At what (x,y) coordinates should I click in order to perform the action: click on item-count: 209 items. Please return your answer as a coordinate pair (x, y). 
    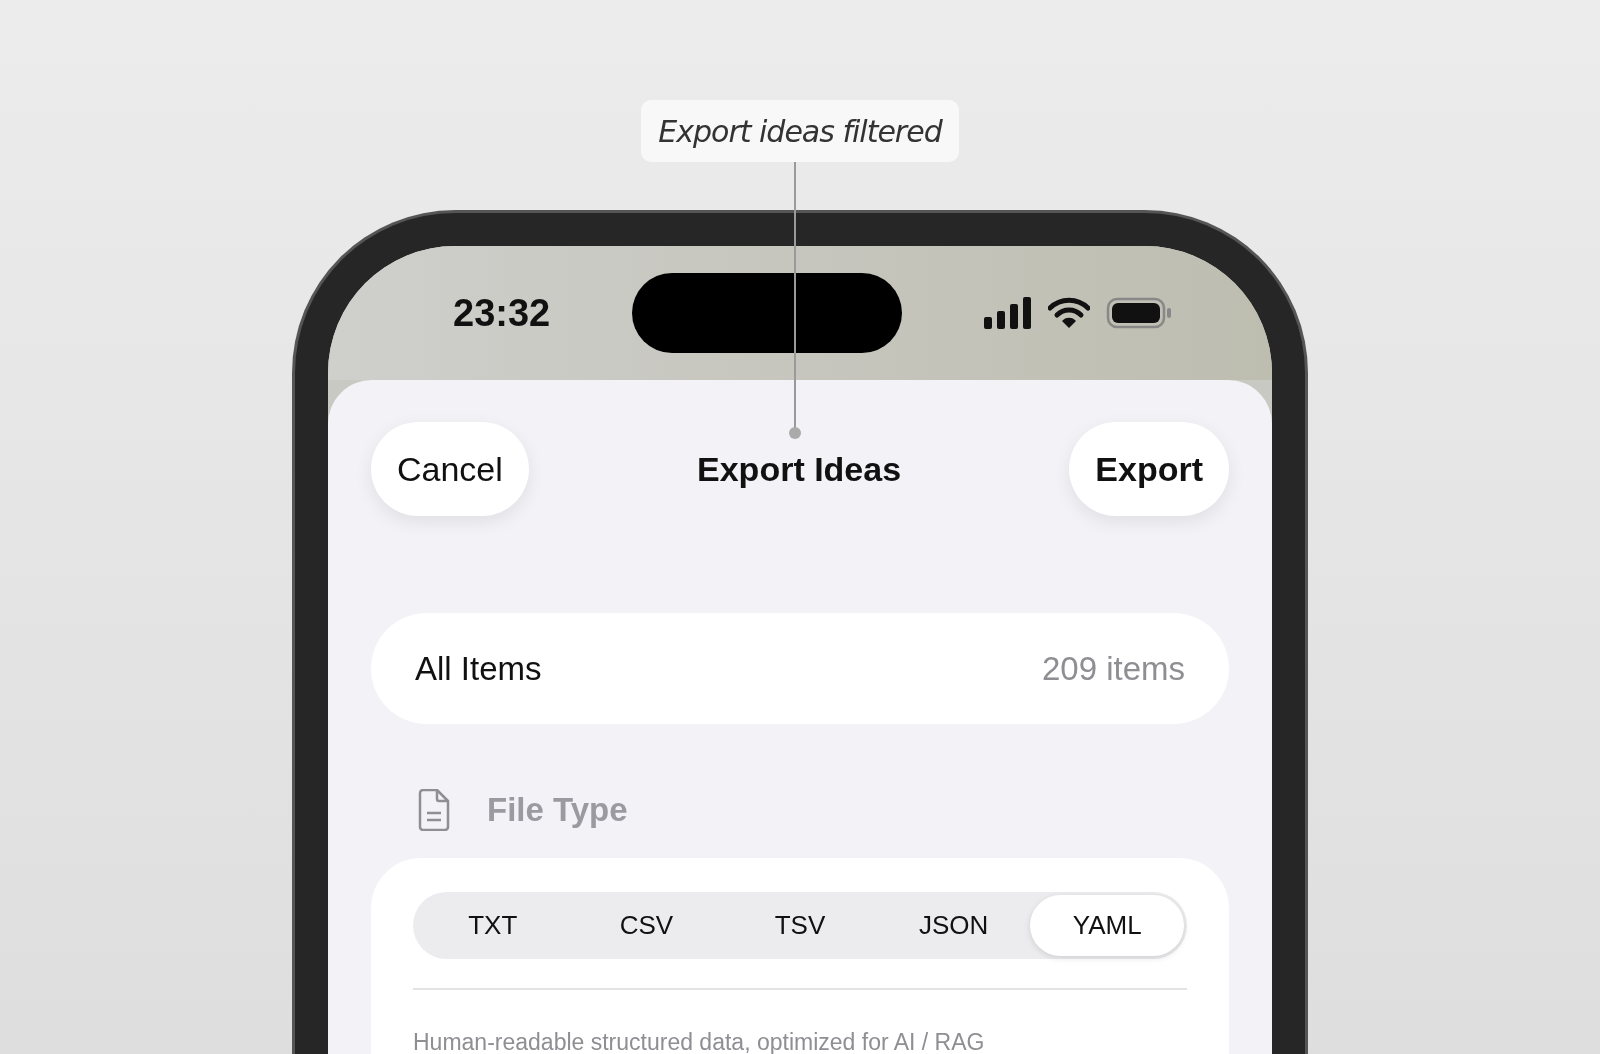
    Looking at the image, I should click on (1113, 668).